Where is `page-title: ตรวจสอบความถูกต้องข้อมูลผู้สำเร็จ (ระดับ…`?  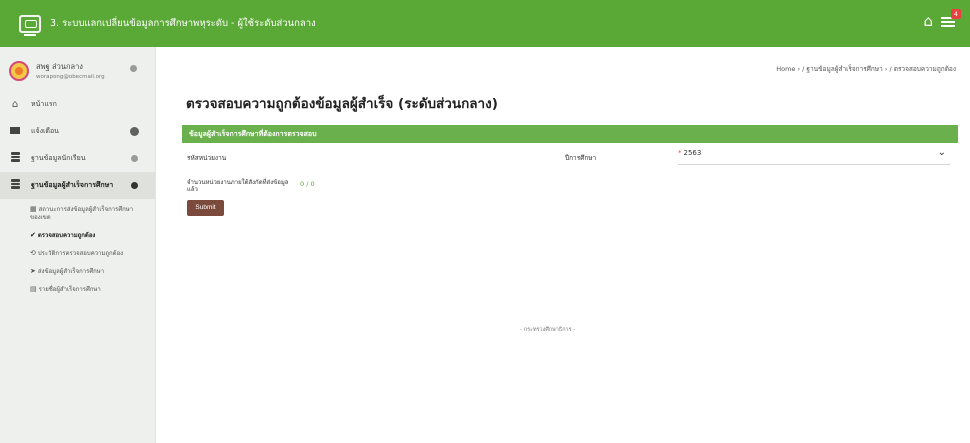 page-title: ตรวจสอบความถูกต้องข้อมูลผู้สำเร็จ (ระดับ… is located at coordinates (342, 104).